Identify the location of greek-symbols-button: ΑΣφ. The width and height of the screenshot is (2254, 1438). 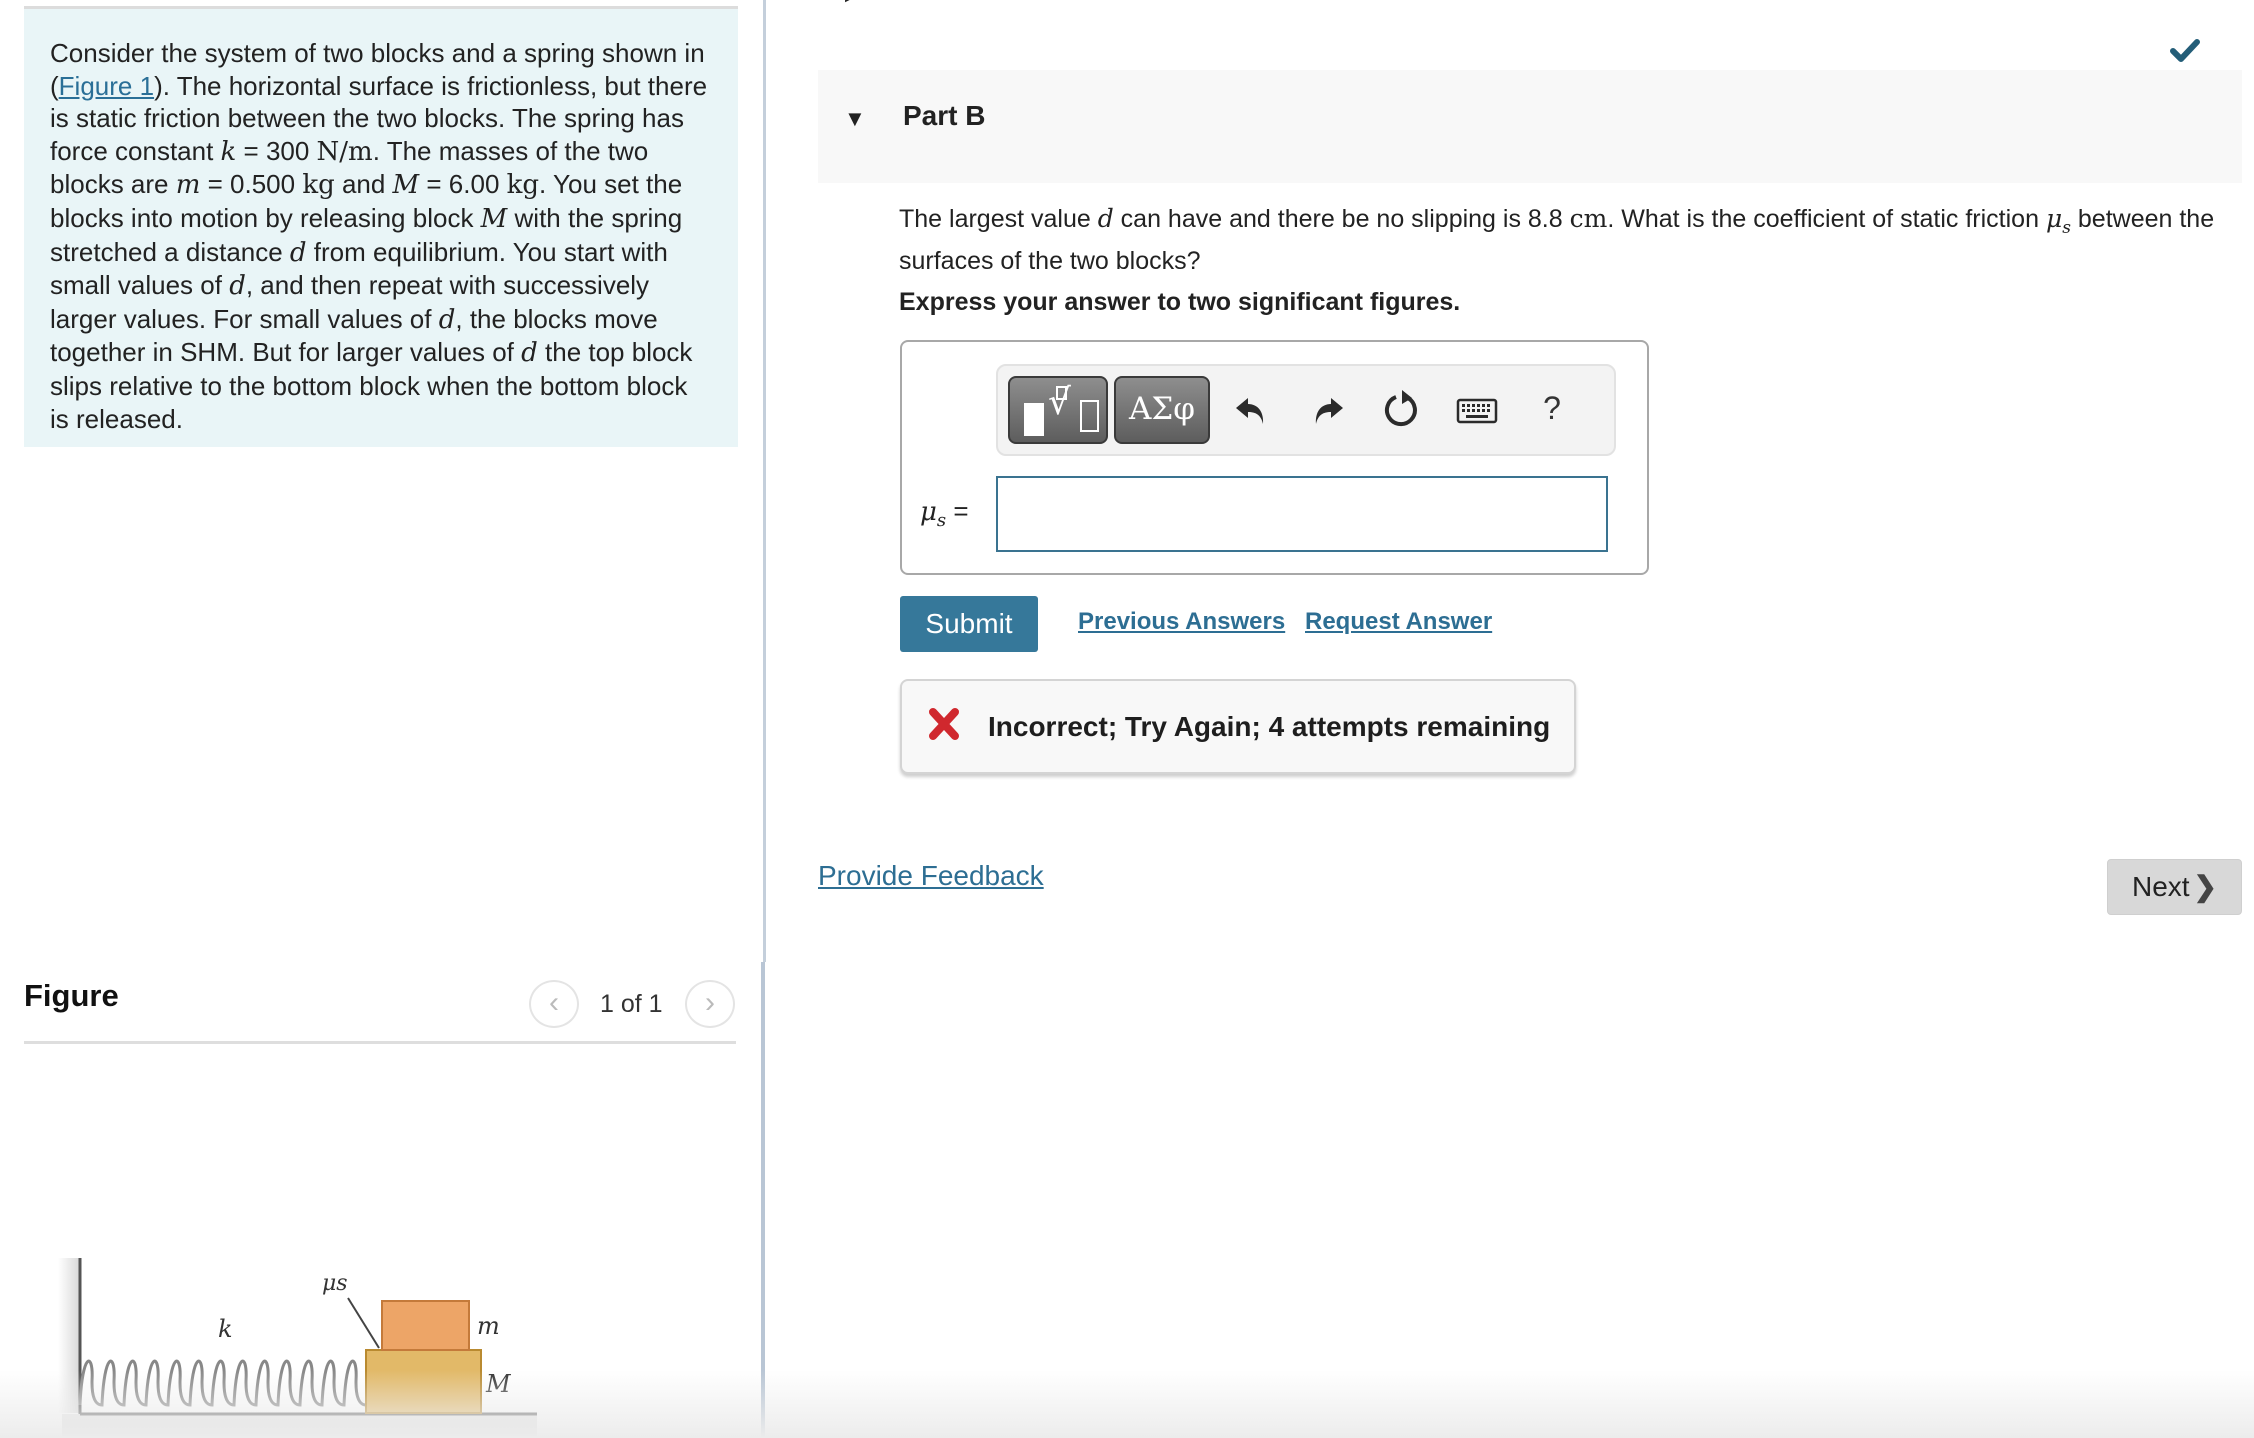
(1162, 410).